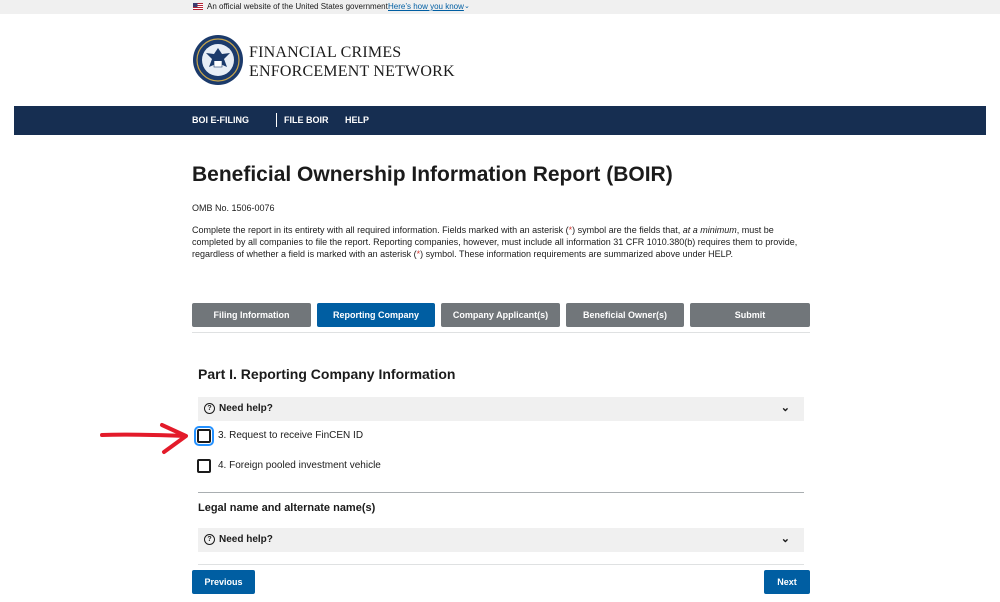  Describe the element at coordinates (198, 6) in the screenshot. I see `us-flag-icon` at that location.